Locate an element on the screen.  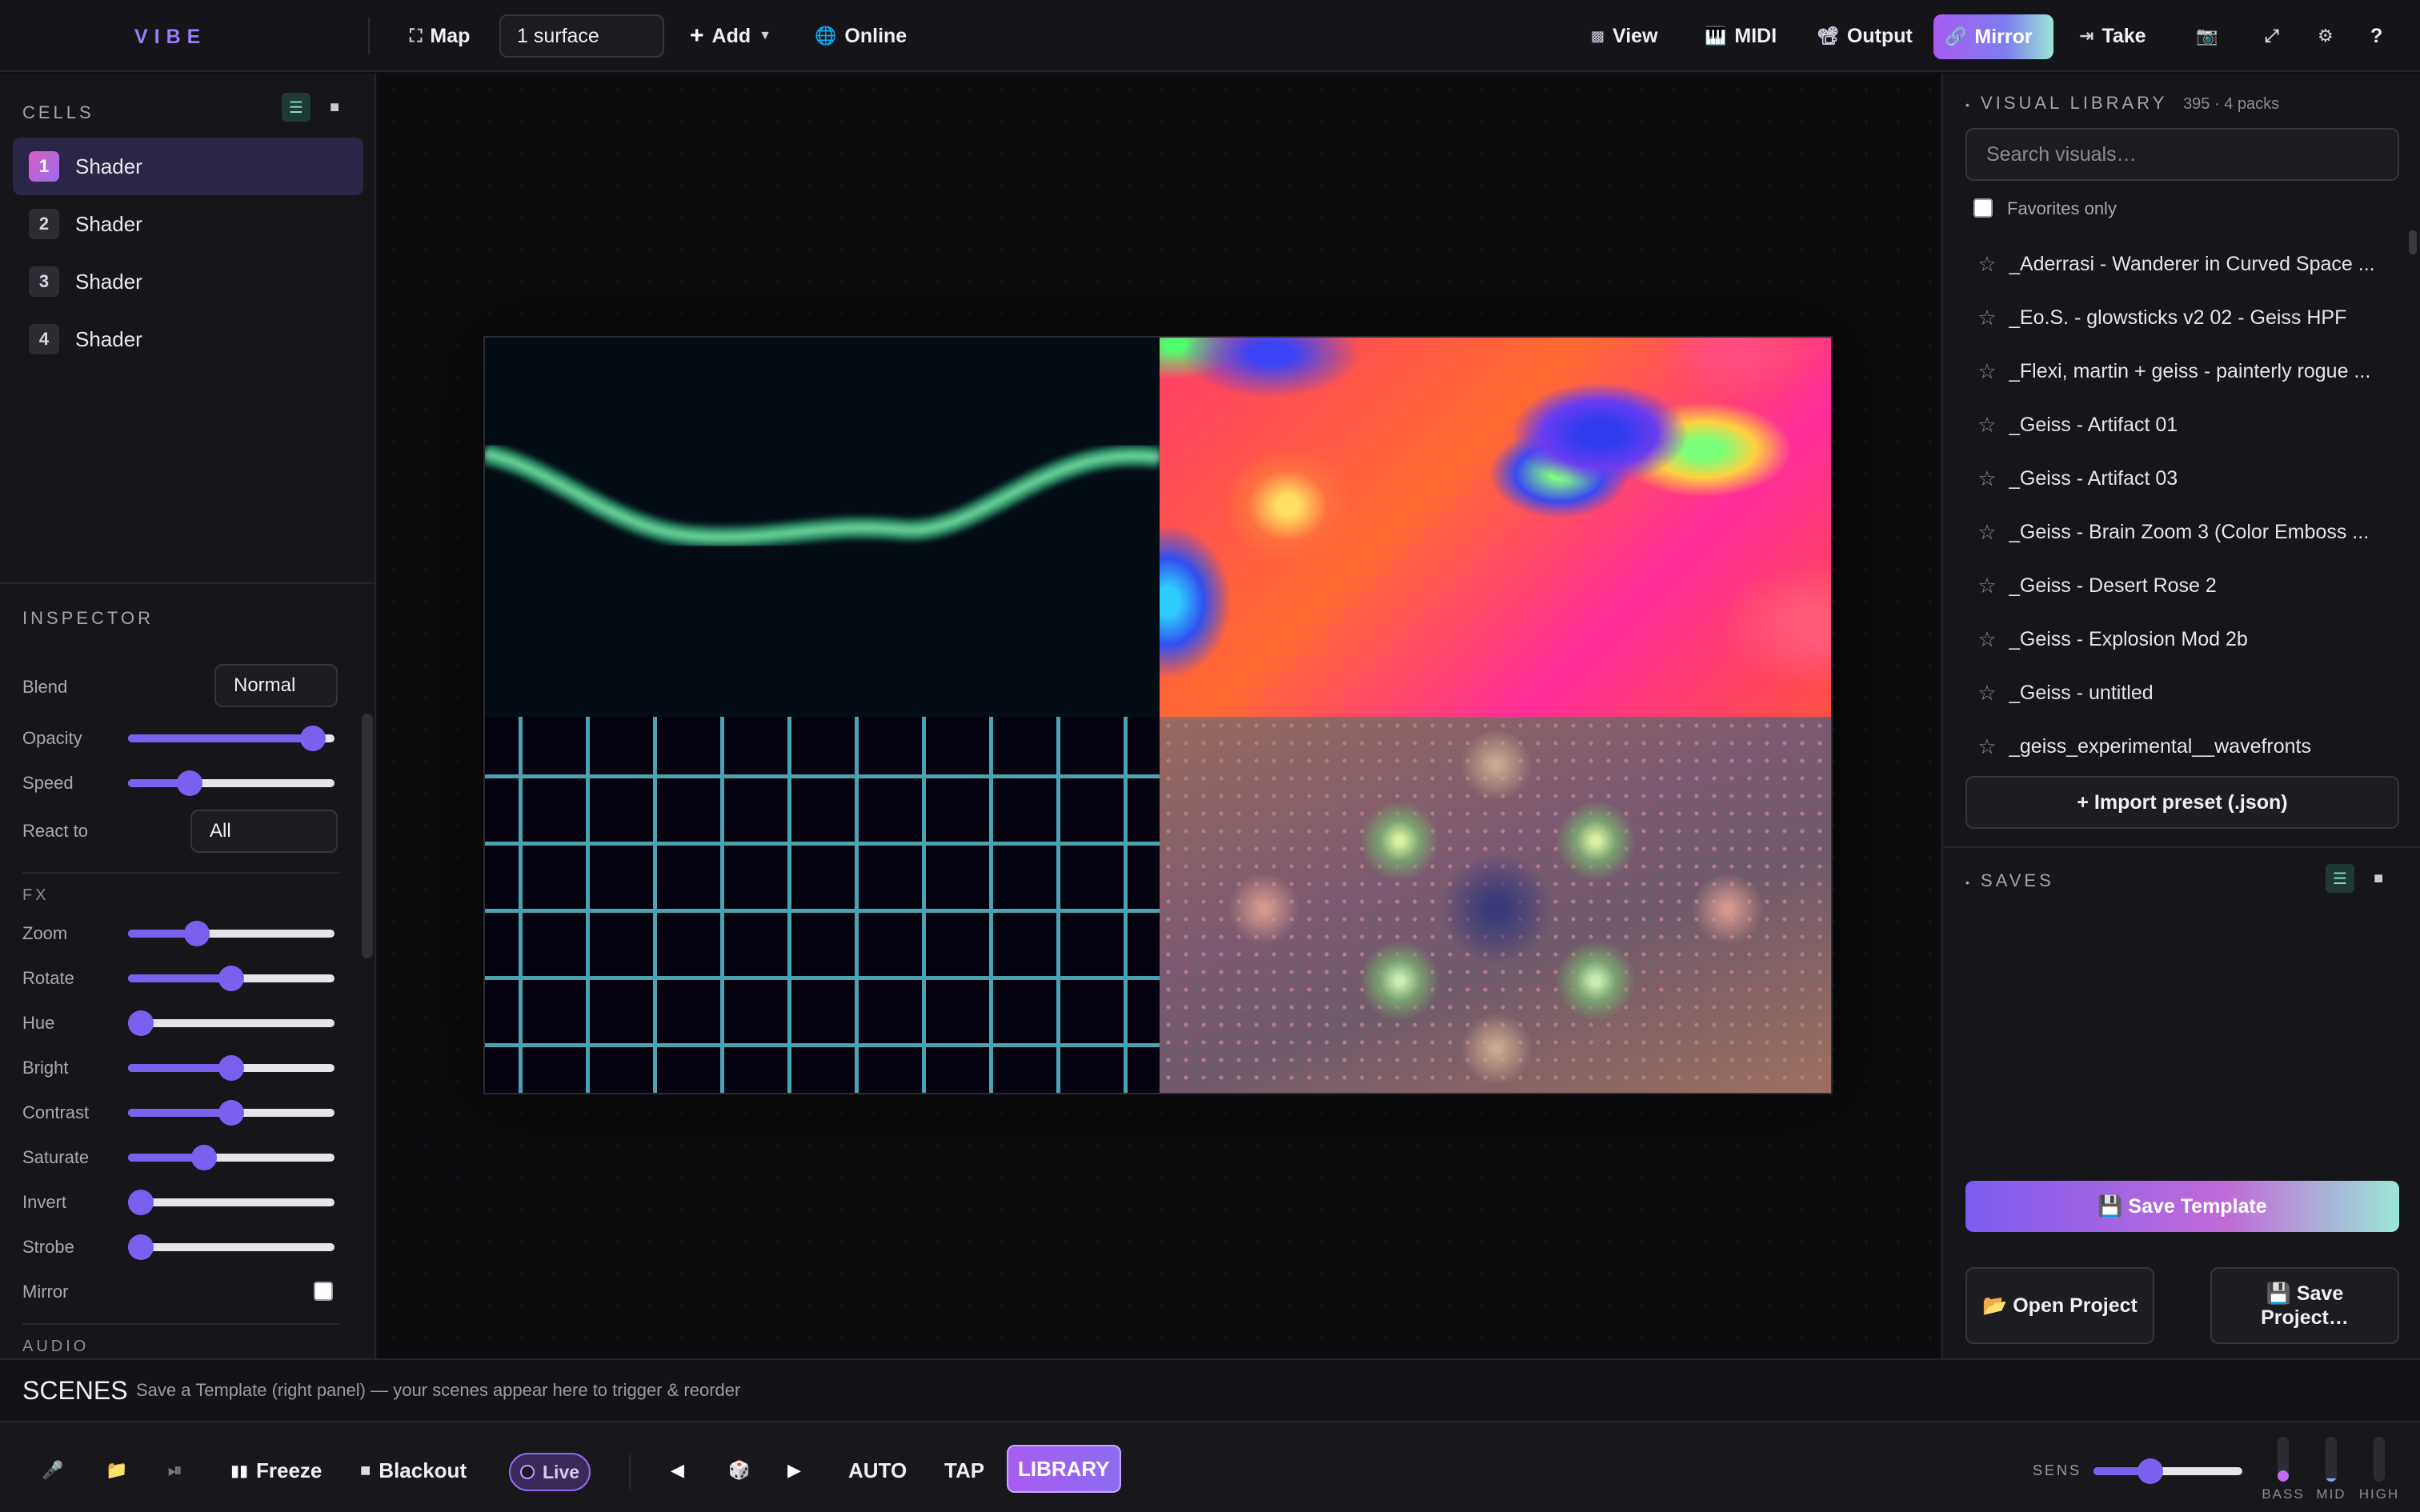
saves-header: • SAVES is located at coordinates (2009, 880).